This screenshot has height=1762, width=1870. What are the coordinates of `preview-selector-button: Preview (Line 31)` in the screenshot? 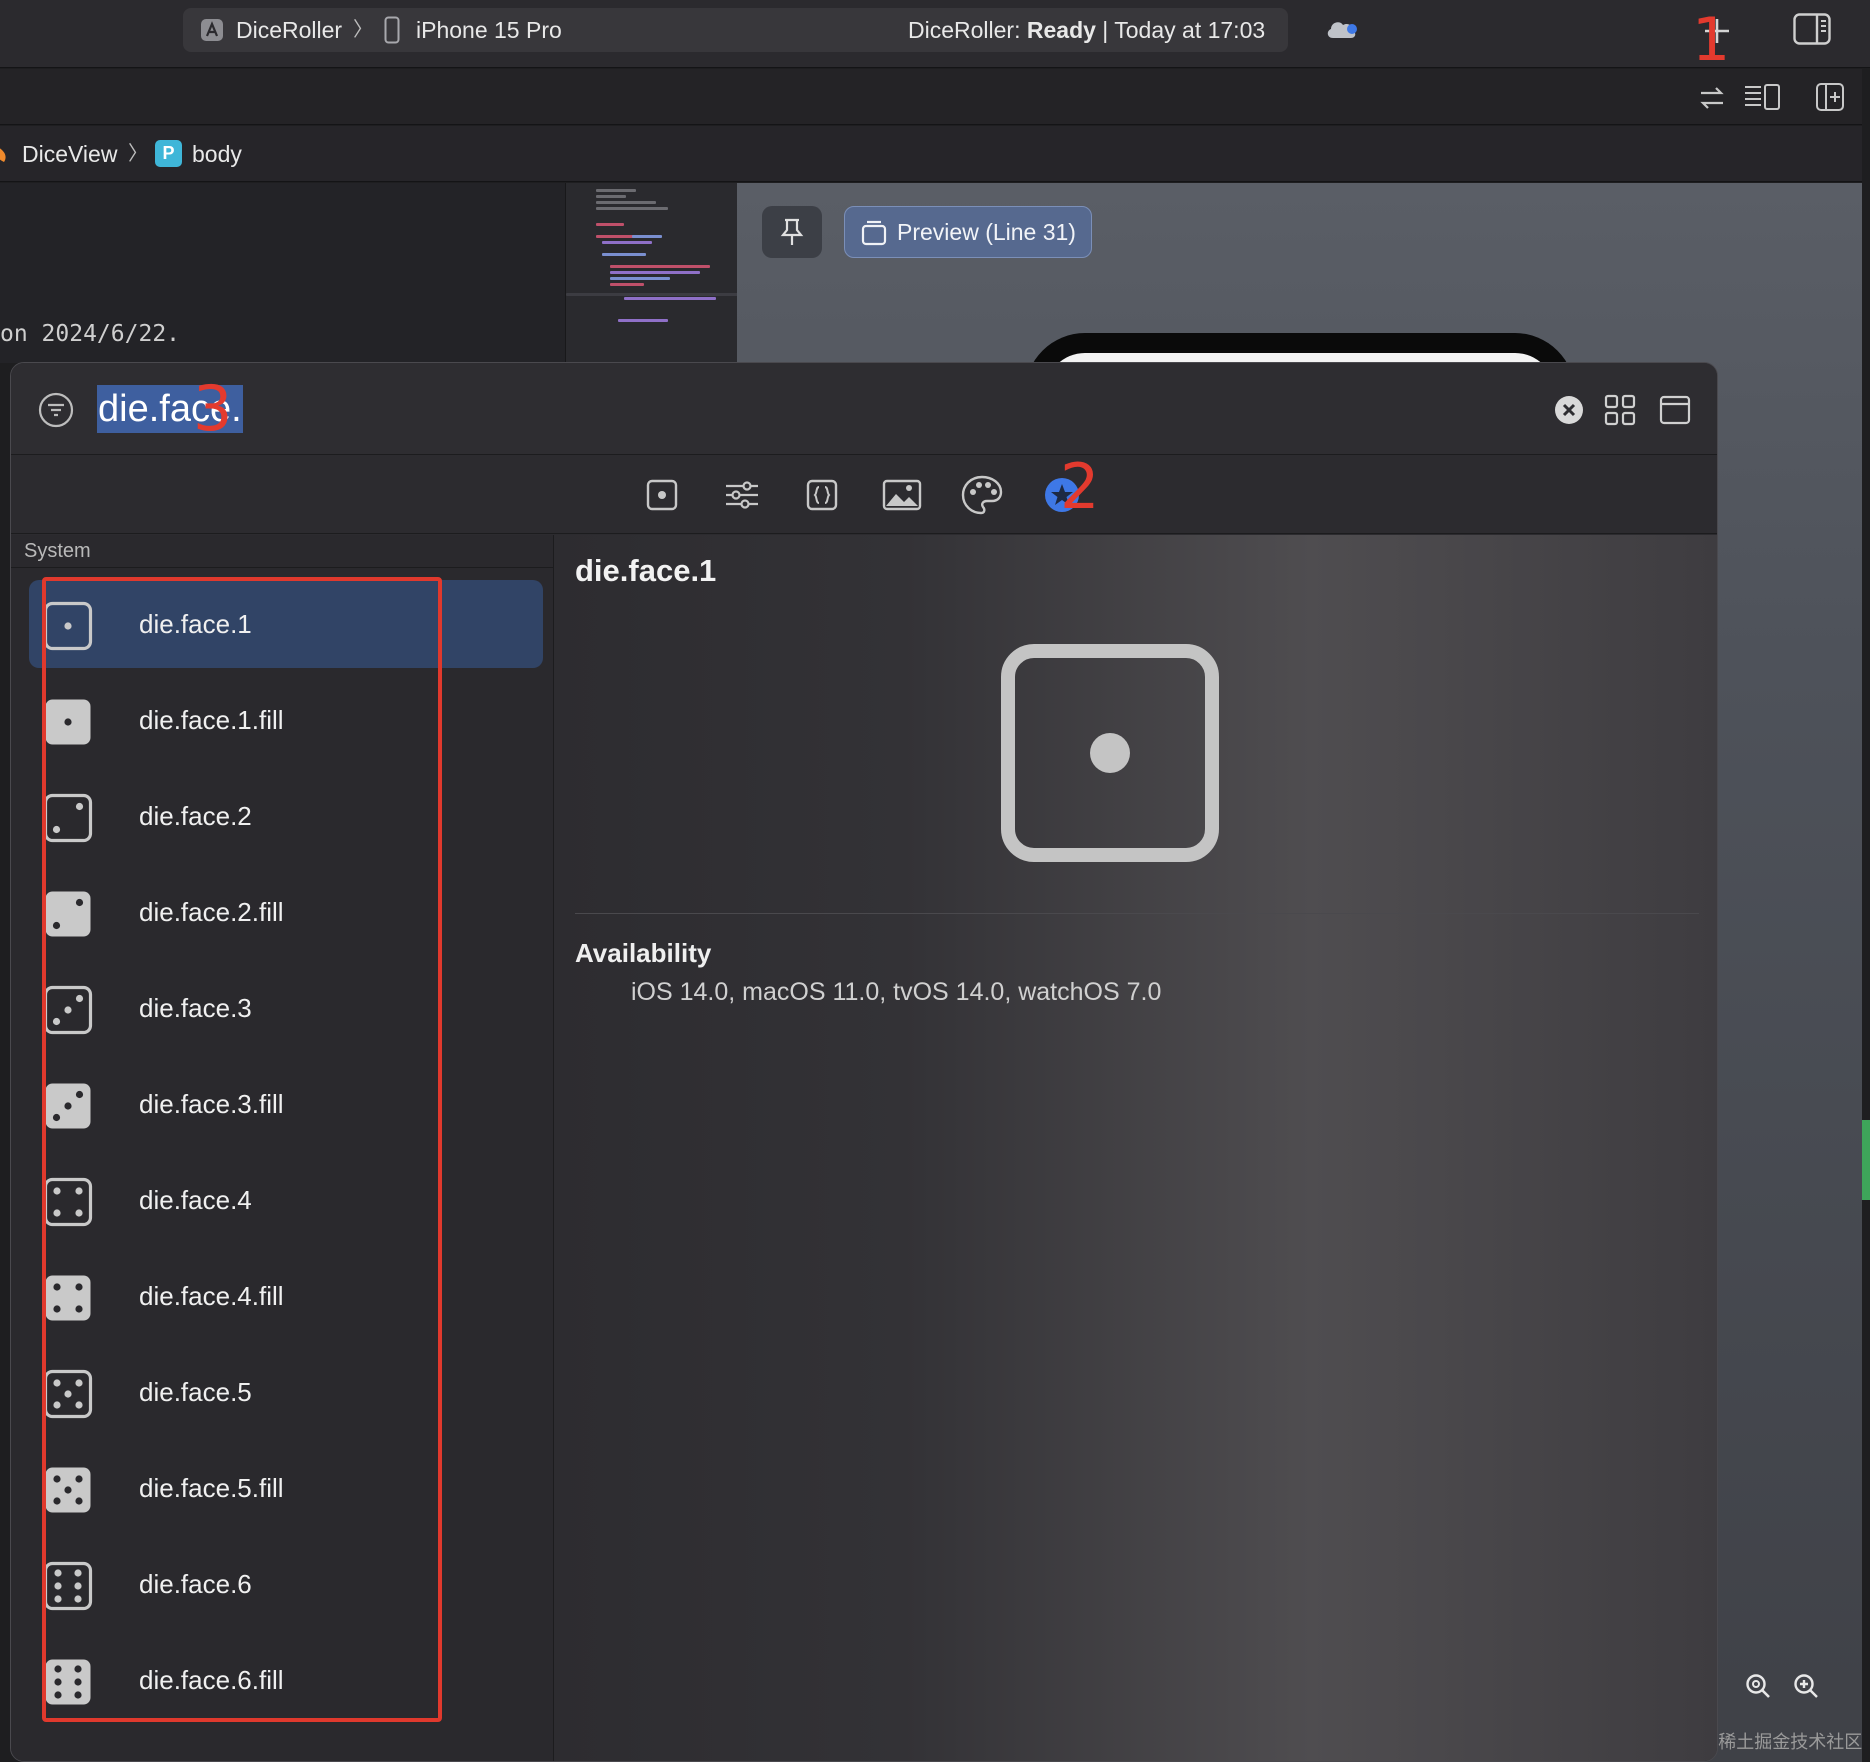 It's located at (968, 232).